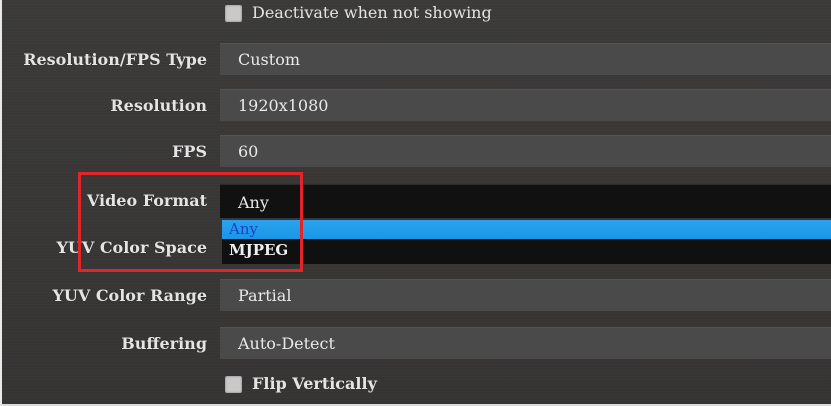 The width and height of the screenshot is (831, 406). What do you see at coordinates (233, 384) in the screenshot?
I see `flip-vertically-checkbox` at bounding box center [233, 384].